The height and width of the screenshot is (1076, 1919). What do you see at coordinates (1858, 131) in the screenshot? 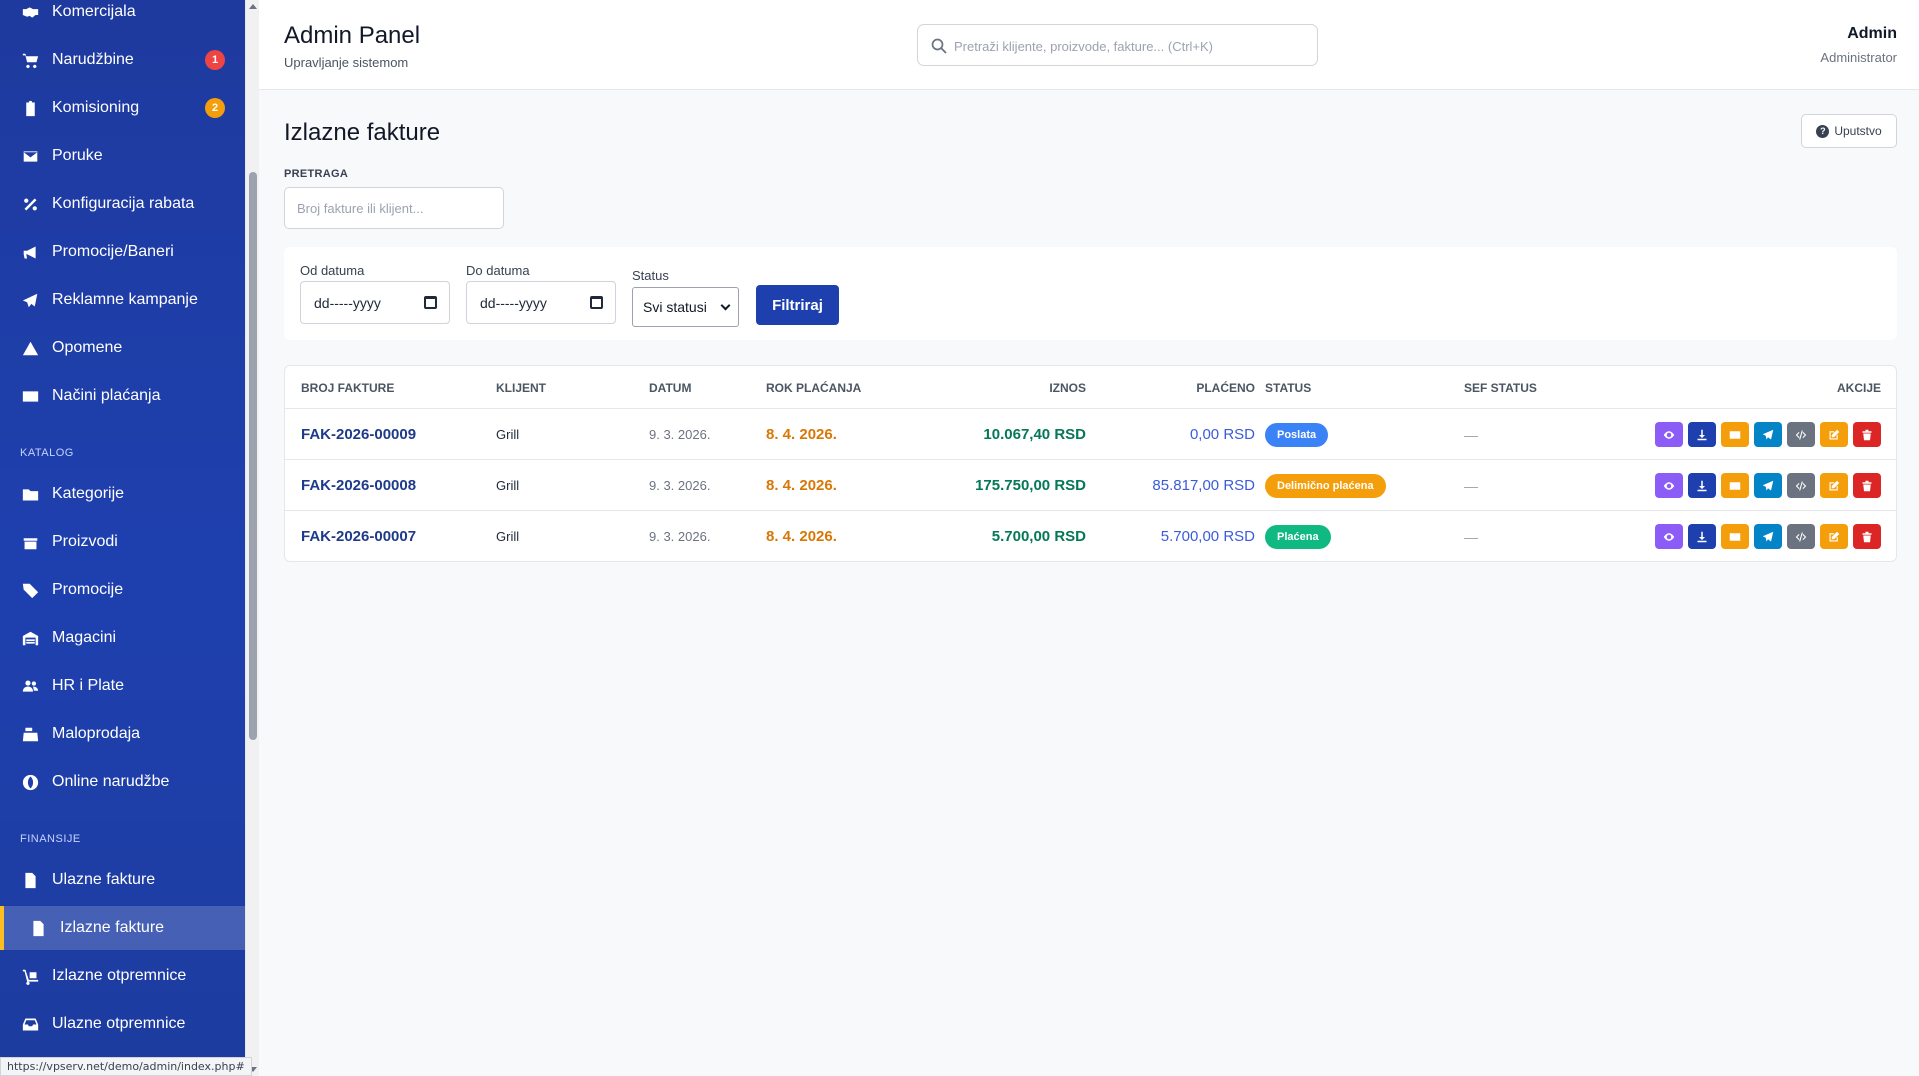
I see `help-button-label: Uputstvo` at bounding box center [1858, 131].